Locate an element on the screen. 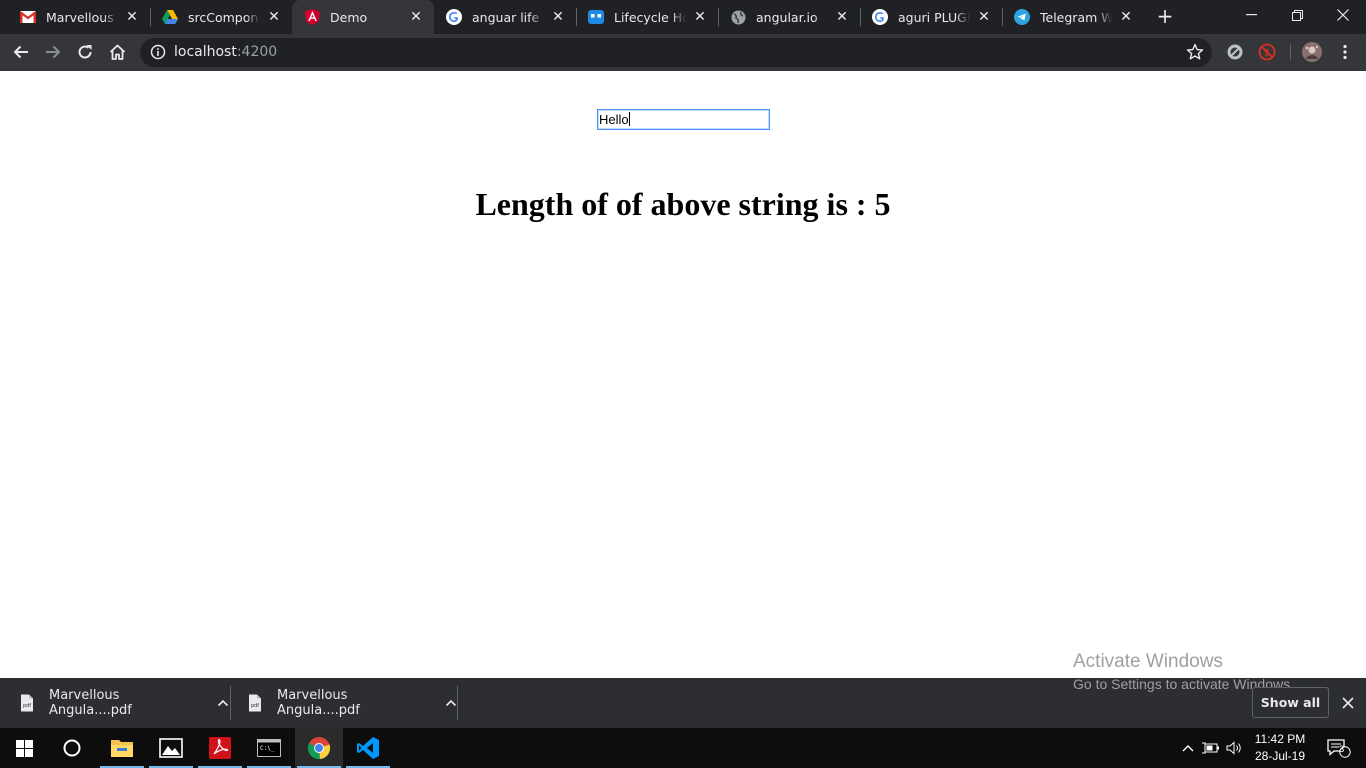  string-input: Hello is located at coordinates (683, 119).